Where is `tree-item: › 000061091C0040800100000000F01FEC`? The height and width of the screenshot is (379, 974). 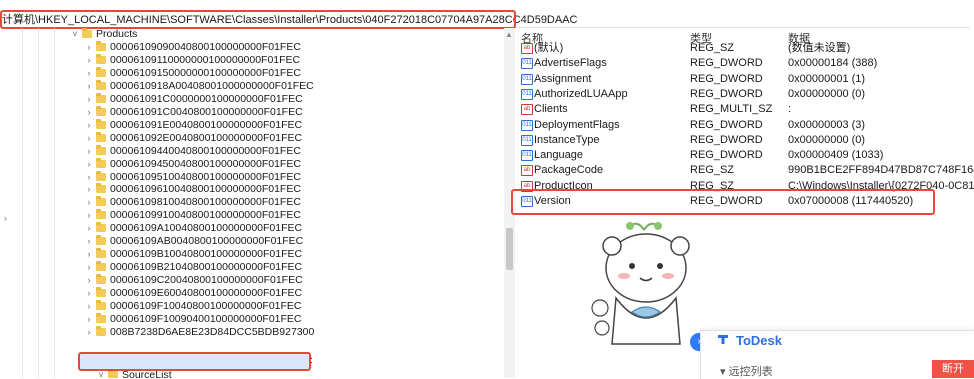 tree-item: › 000061091C0040800100000000F01FEC is located at coordinates (250, 112).